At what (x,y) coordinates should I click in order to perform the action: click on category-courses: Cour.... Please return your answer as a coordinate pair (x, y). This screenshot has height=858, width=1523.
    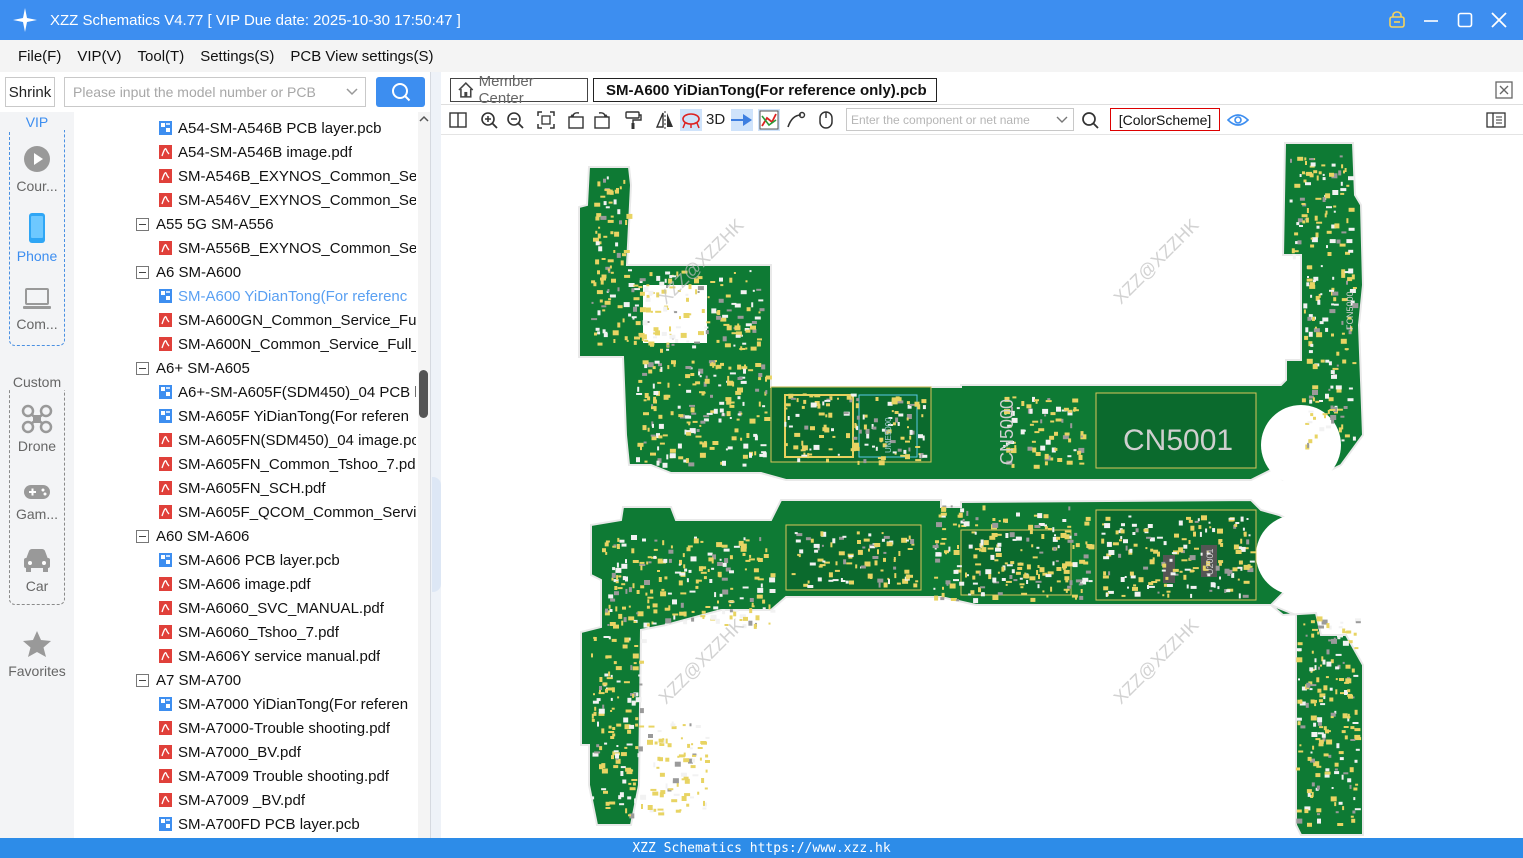
    Looking at the image, I should click on (37, 169).